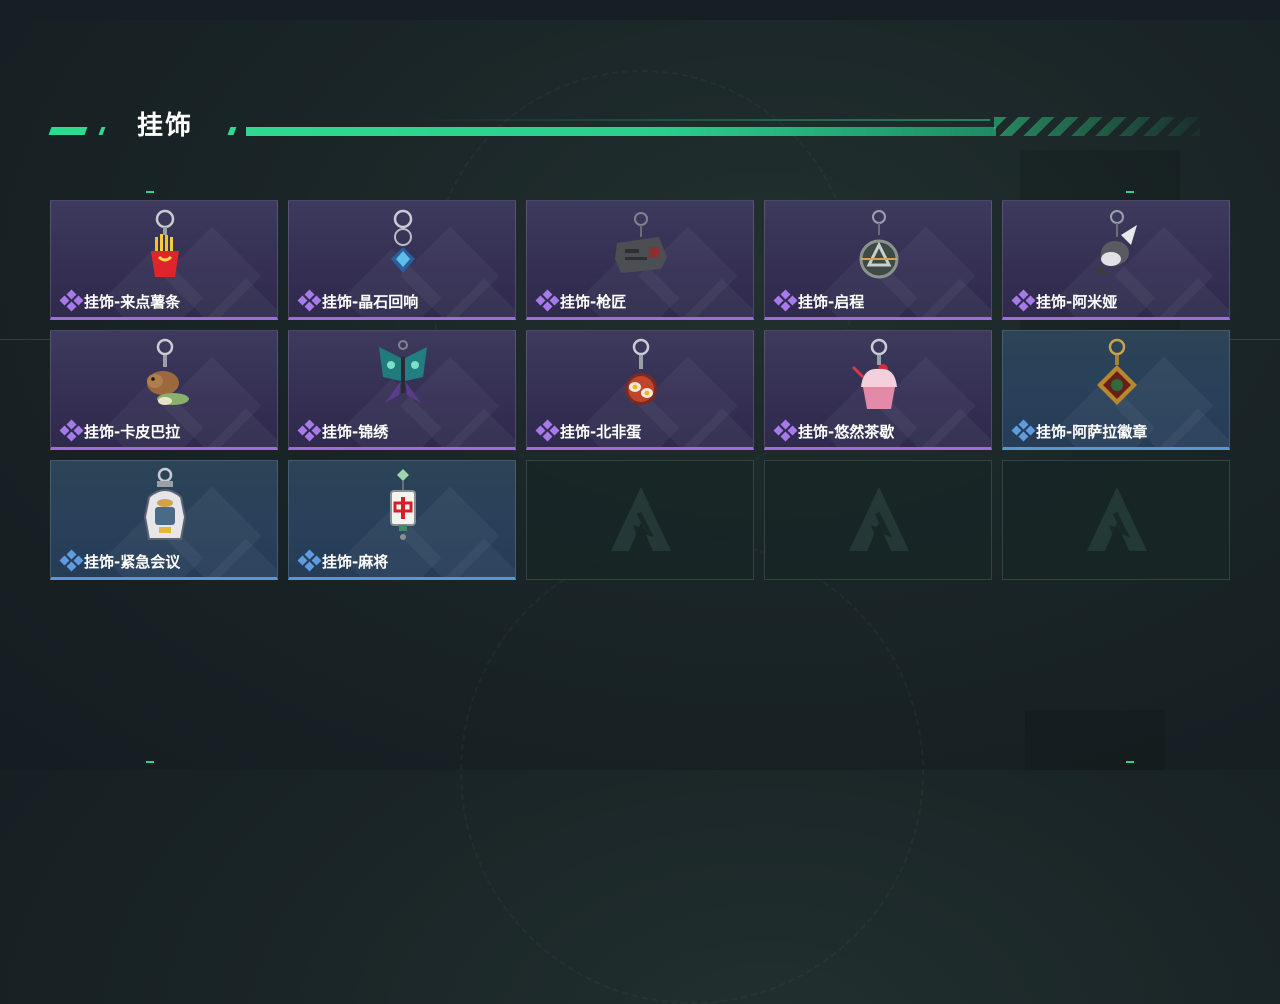  What do you see at coordinates (132, 302) in the screenshot?
I see `charm-name: 挂饰-来点薯条` at bounding box center [132, 302].